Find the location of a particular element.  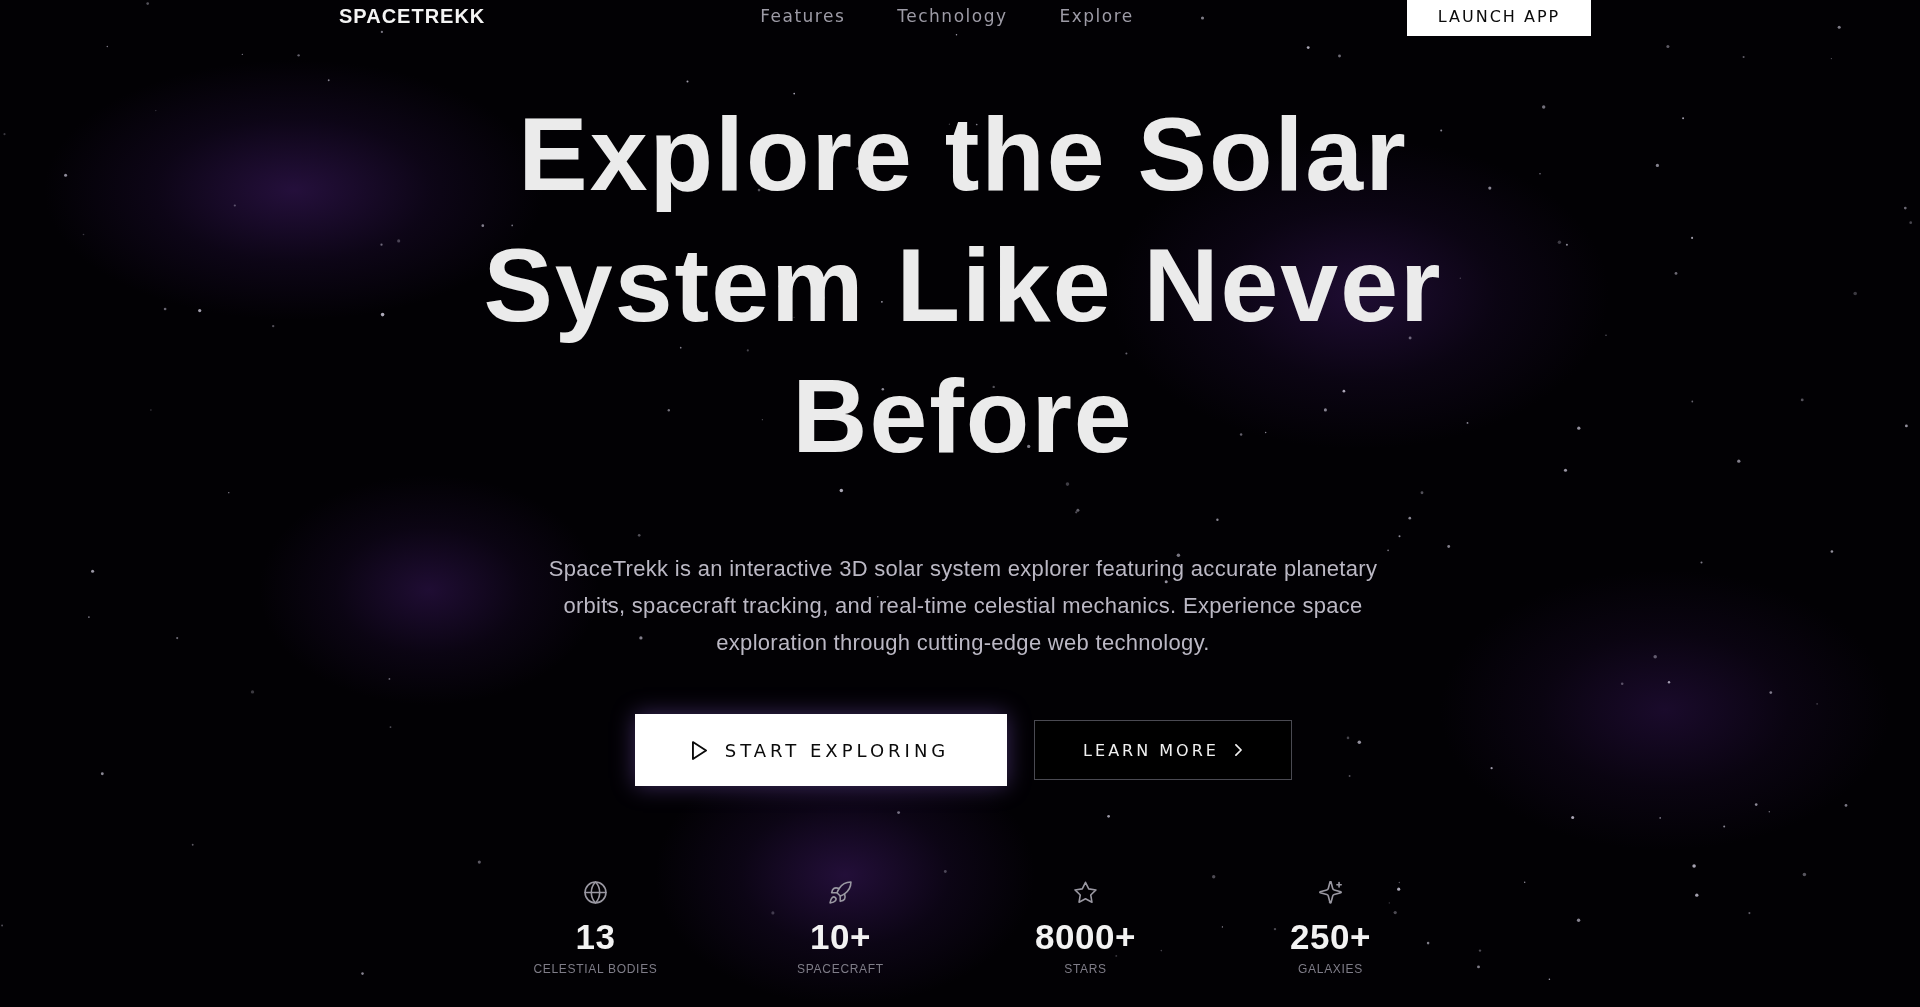

nav-link: Technology is located at coordinates (952, 16).